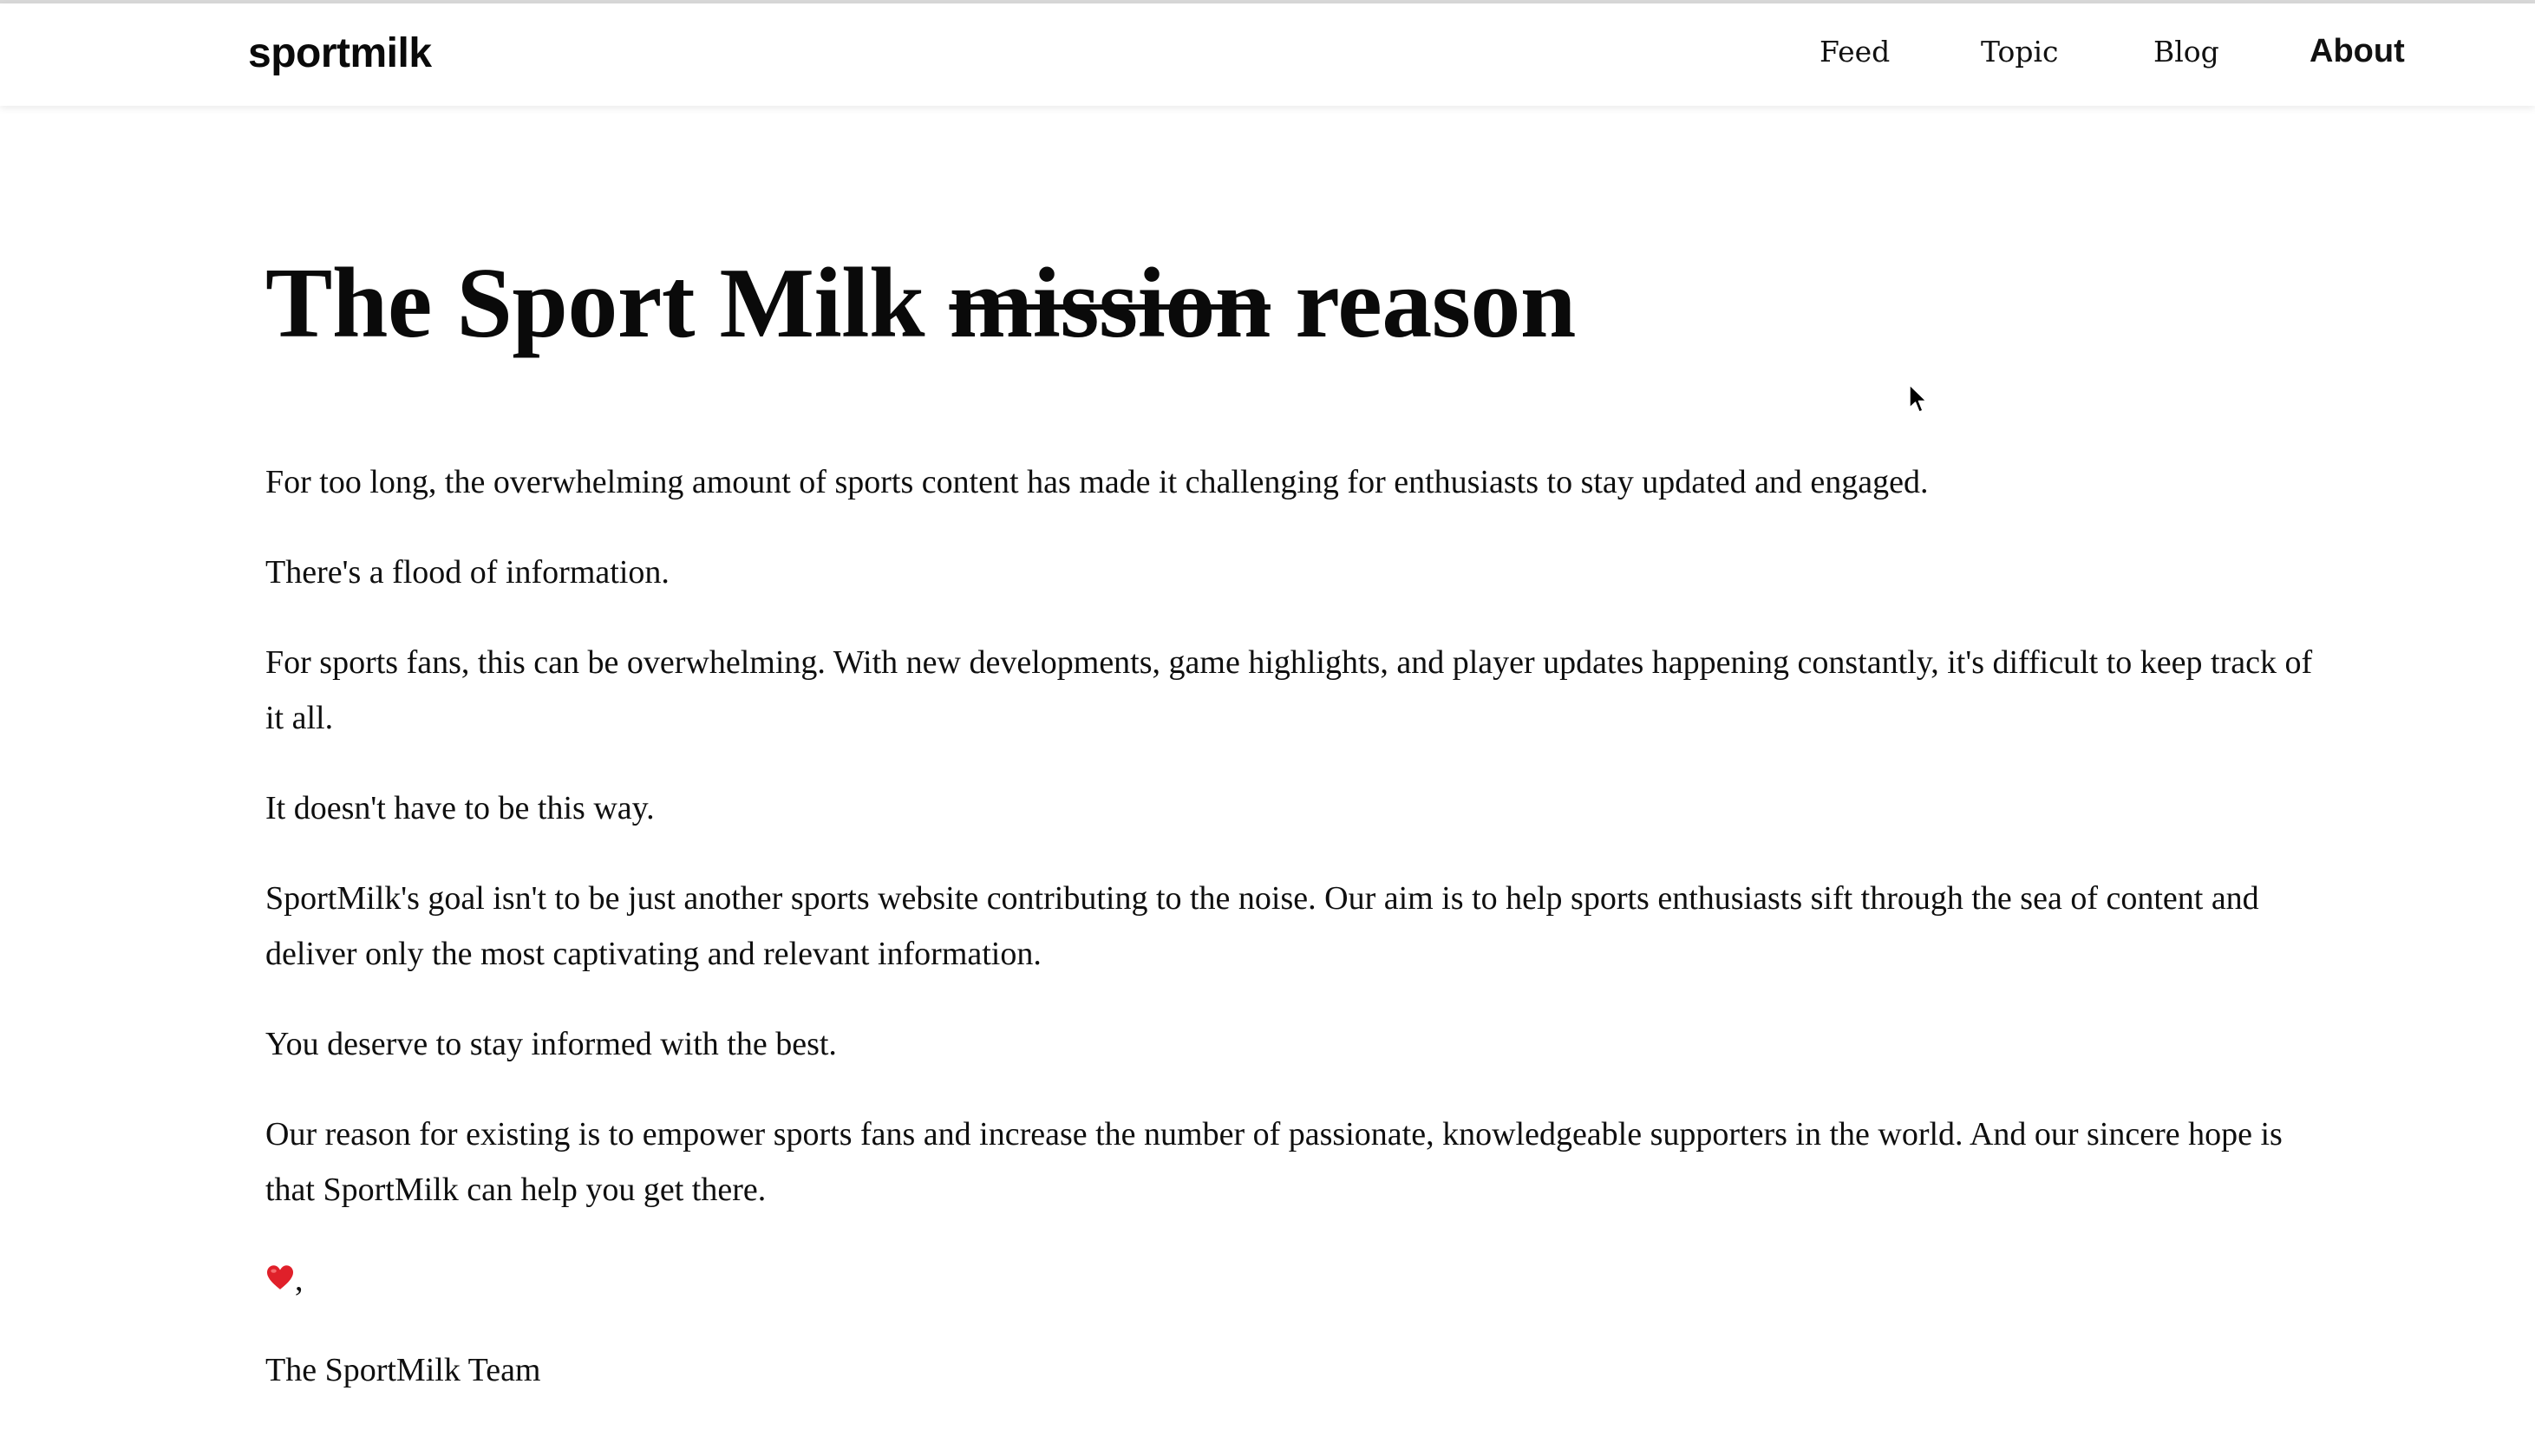  Describe the element at coordinates (2020, 52) in the screenshot. I see `nav-link-topic: Topic` at that location.